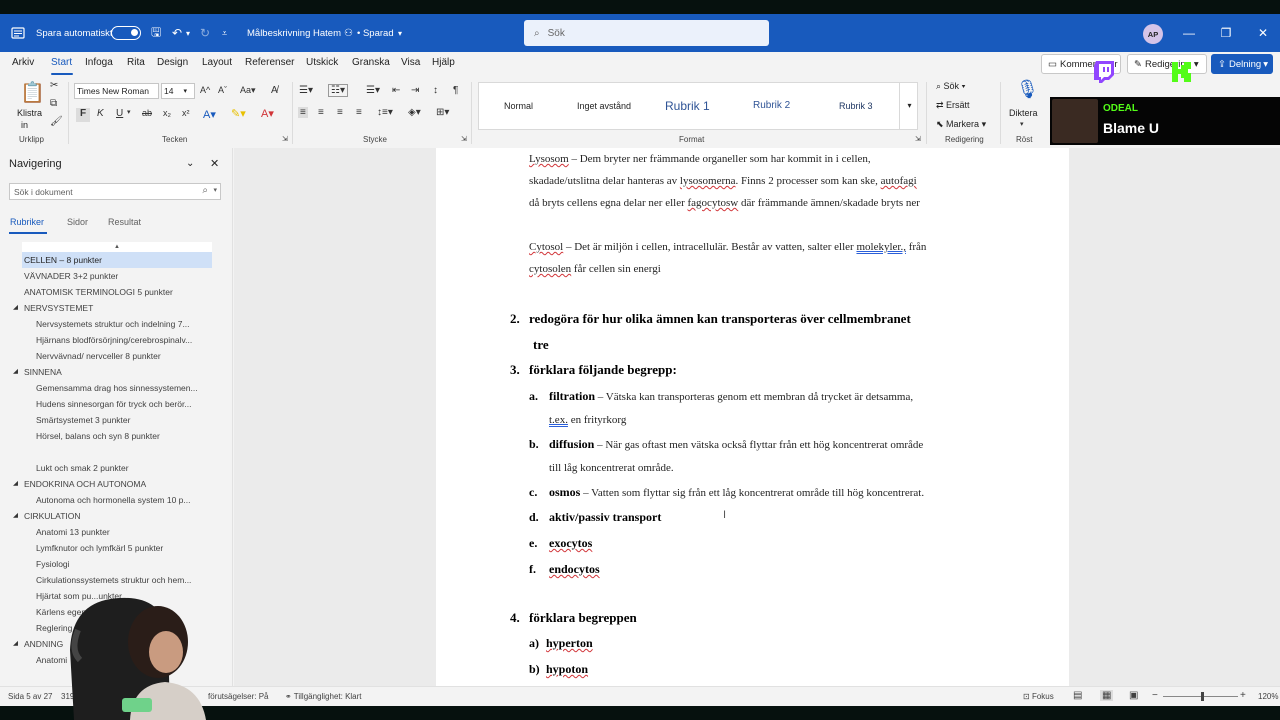  I want to click on sort-icon: ↕, so click(435, 90).